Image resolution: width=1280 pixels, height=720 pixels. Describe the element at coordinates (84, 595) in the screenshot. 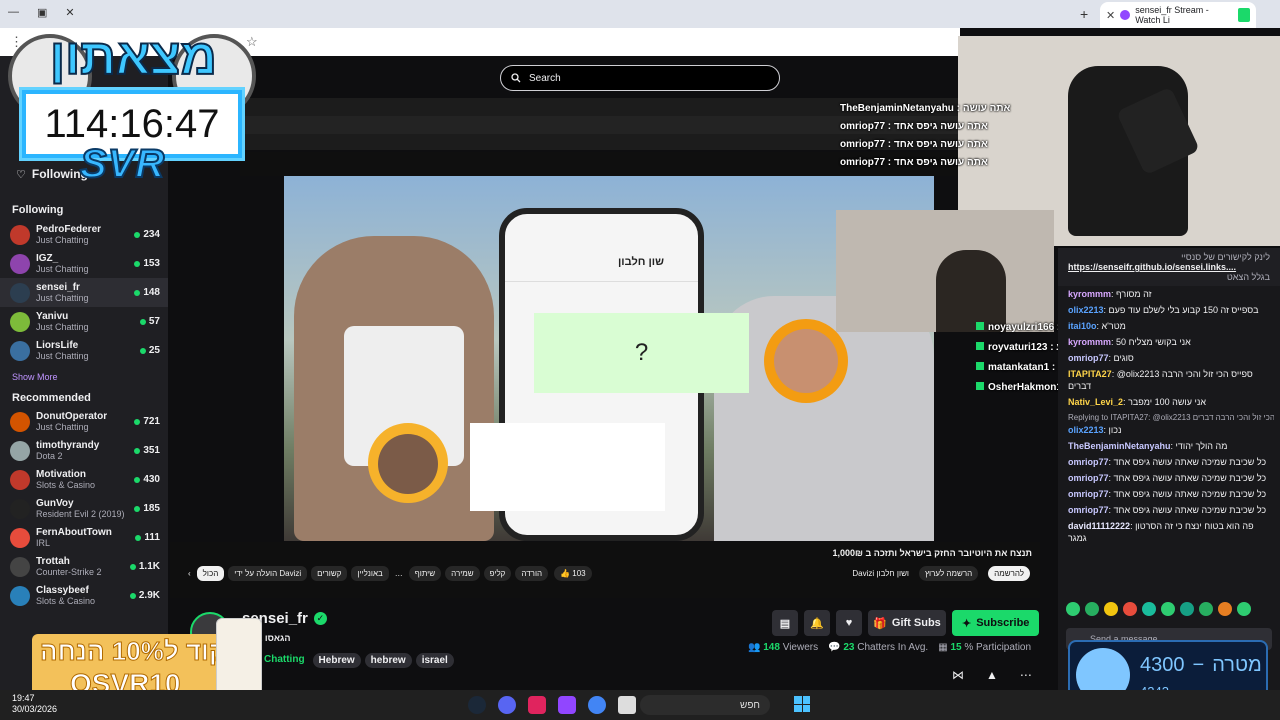

I see `sidebar-item-classybeef: Classybeef Slots & Casino 2.9K` at that location.